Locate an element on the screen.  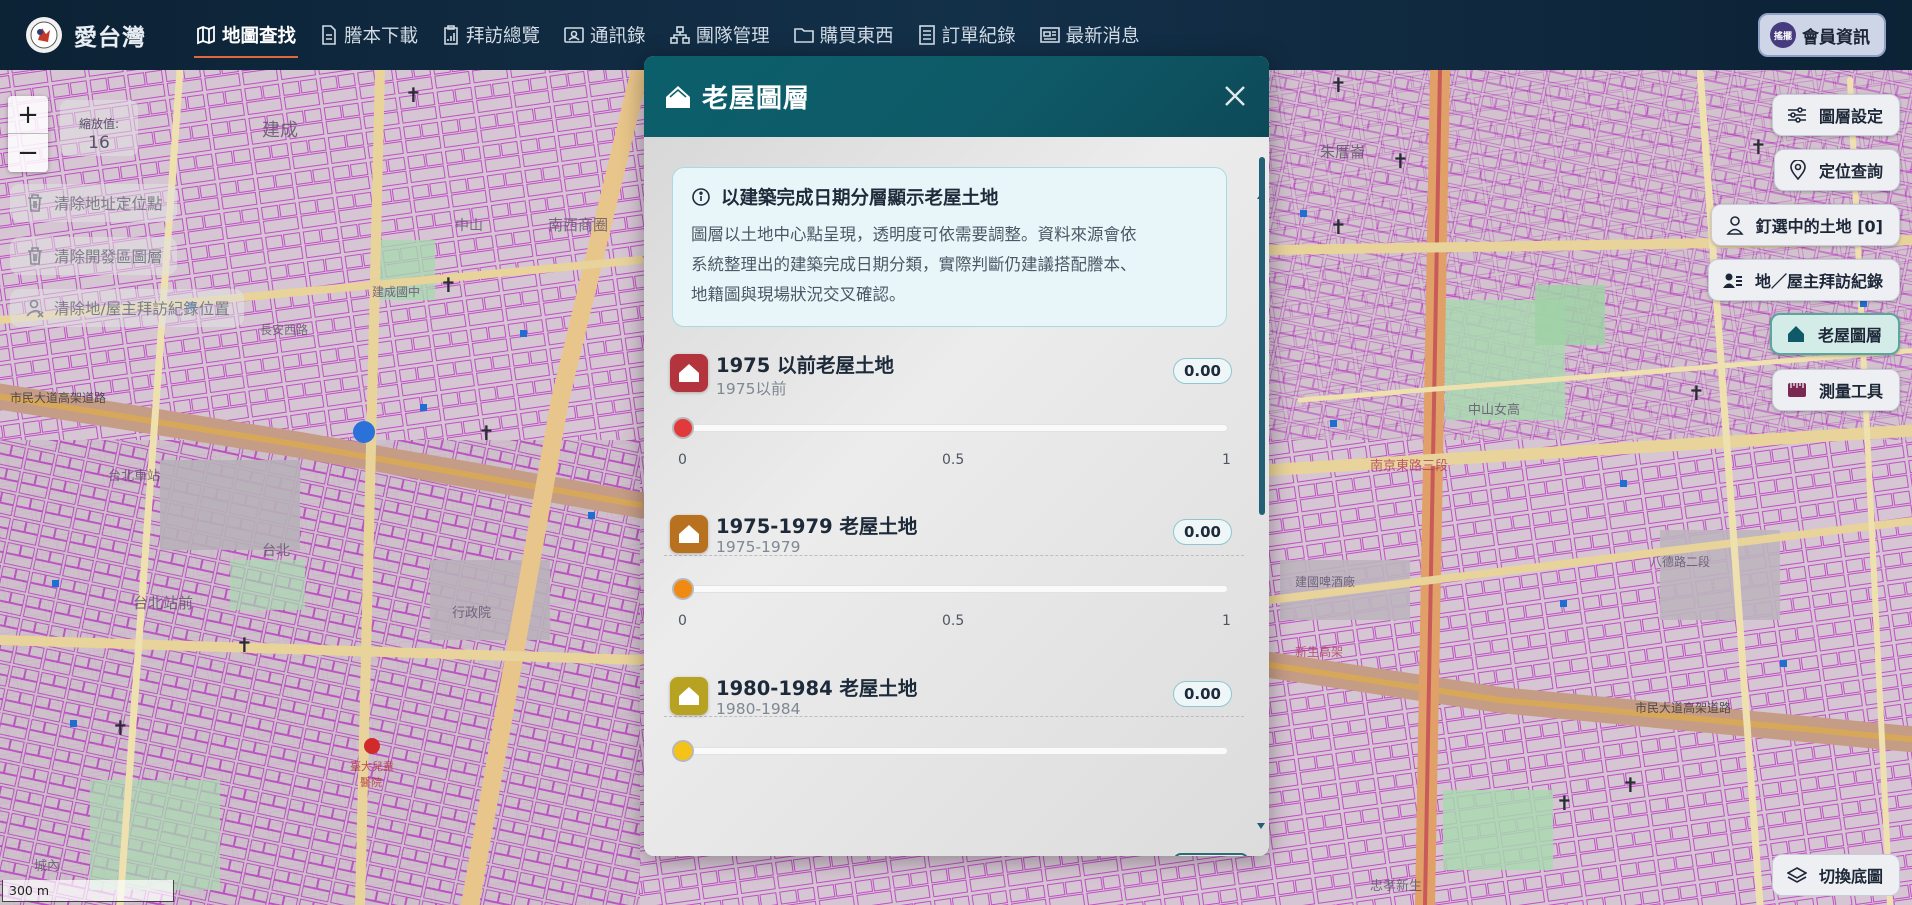
zoom-level-value: 16 is located at coordinates (99, 143).